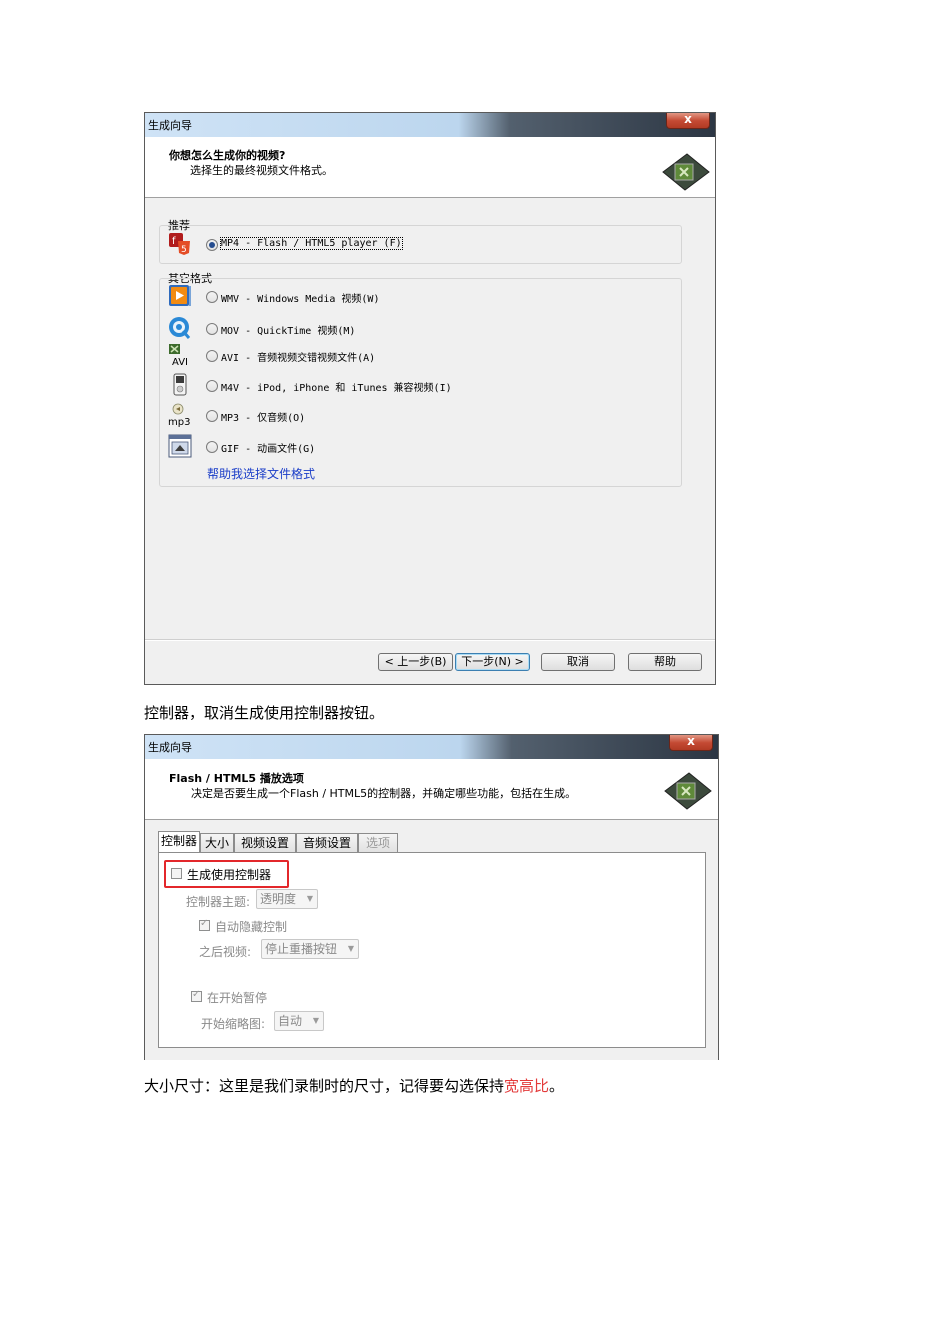  What do you see at coordinates (196, 995) in the screenshot?
I see `pause-at-start-checkbox` at bounding box center [196, 995].